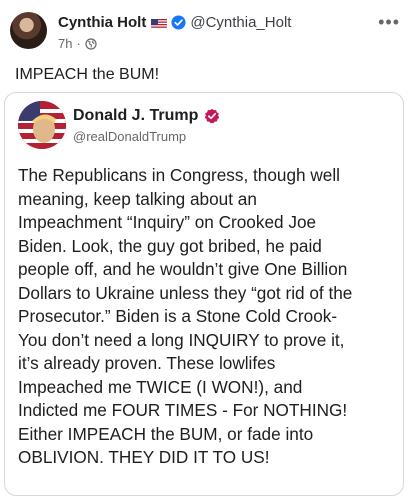 The width and height of the screenshot is (410, 500). What do you see at coordinates (147, 363) in the screenshot?
I see `body-line: it’s already proven. These lowlifes` at bounding box center [147, 363].